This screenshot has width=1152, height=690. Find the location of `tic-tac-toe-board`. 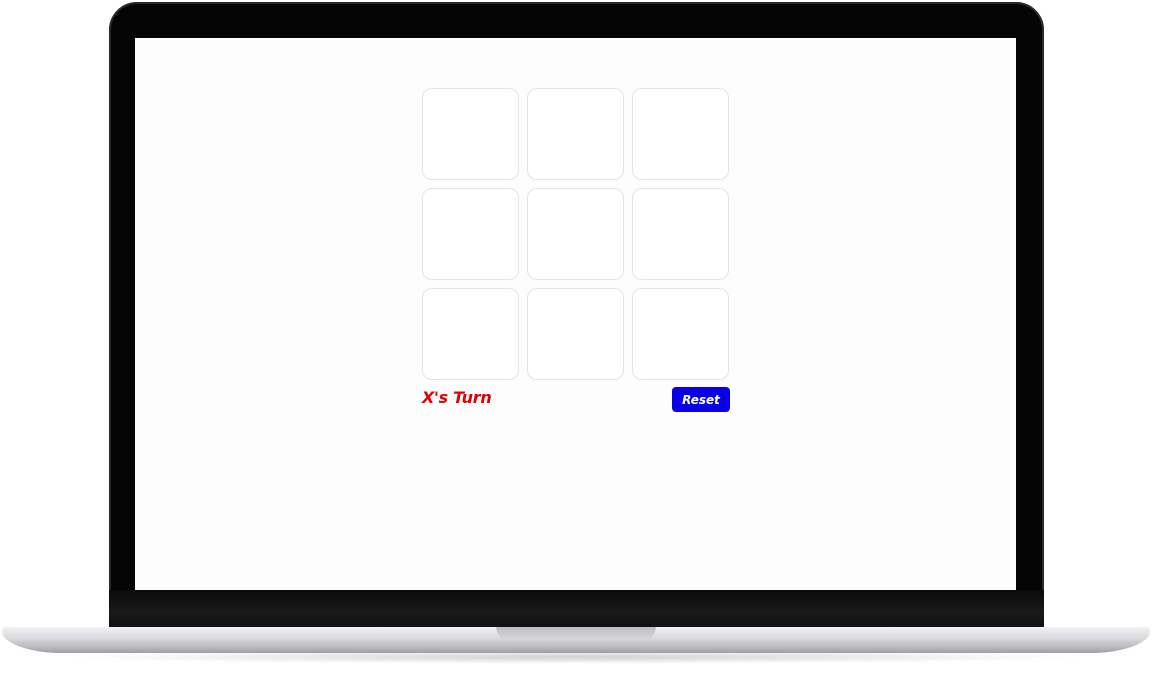

tic-tac-toe-board is located at coordinates (576, 234).